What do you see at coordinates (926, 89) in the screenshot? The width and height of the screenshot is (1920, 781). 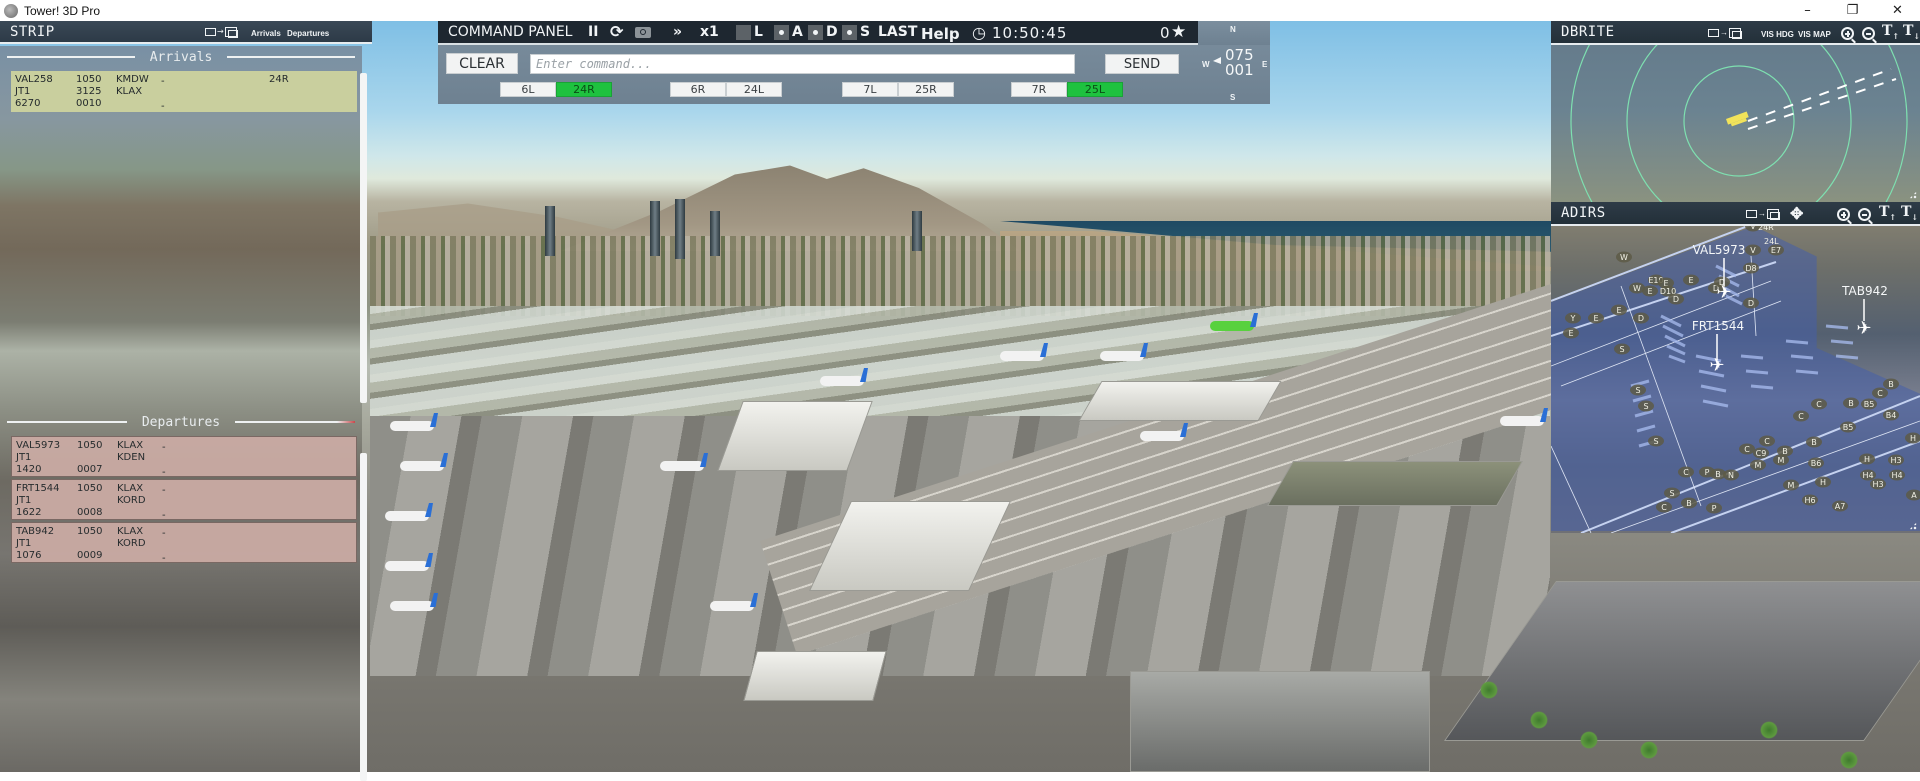 I see `runway-25R-button: 25R` at bounding box center [926, 89].